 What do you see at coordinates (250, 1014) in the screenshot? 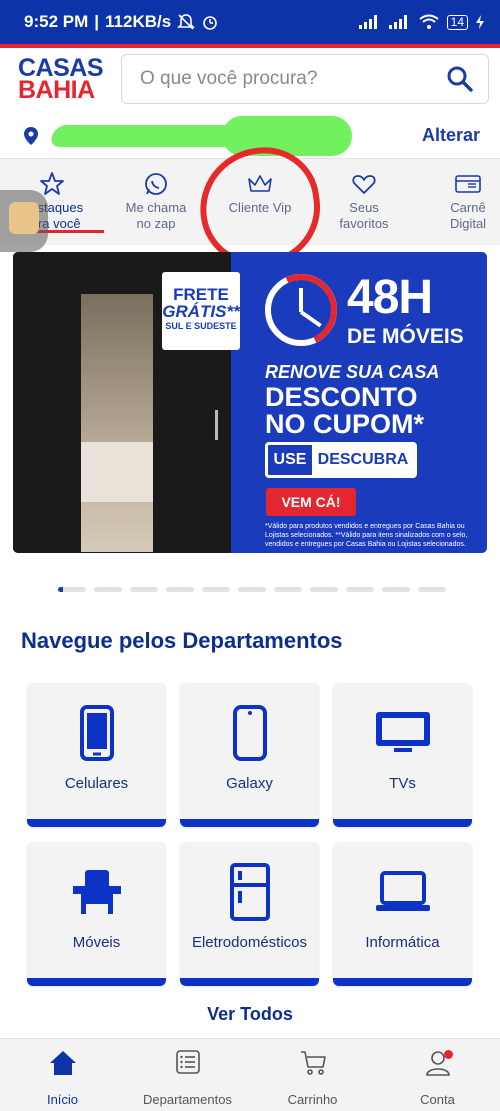
I see `see-all-departments-link: Ver Todos` at bounding box center [250, 1014].